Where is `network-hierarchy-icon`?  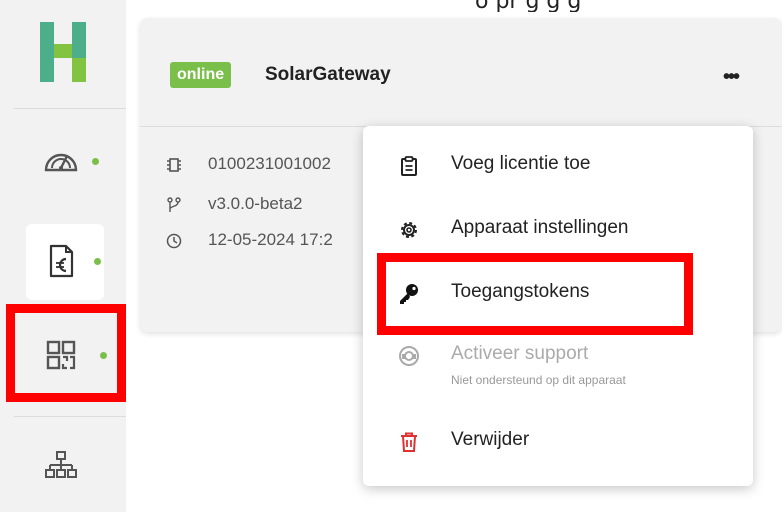 network-hierarchy-icon is located at coordinates (61, 464).